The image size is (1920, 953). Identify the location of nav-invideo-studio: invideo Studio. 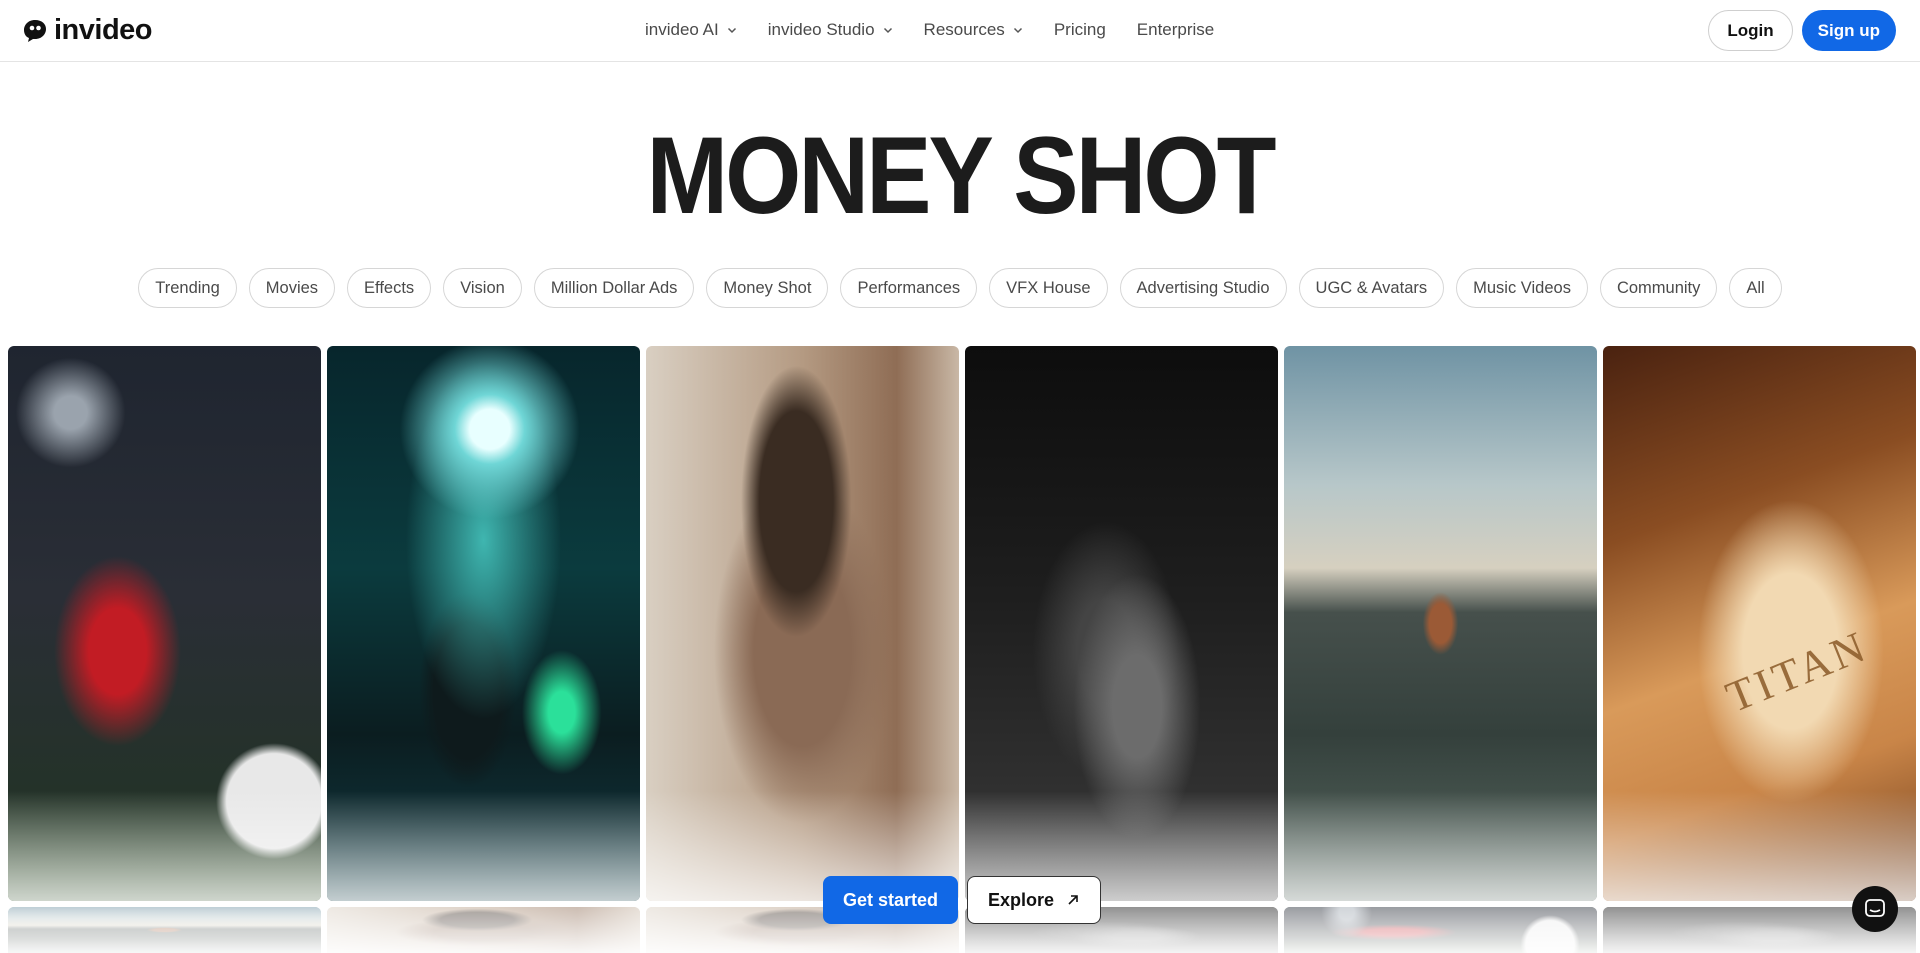
(830, 30).